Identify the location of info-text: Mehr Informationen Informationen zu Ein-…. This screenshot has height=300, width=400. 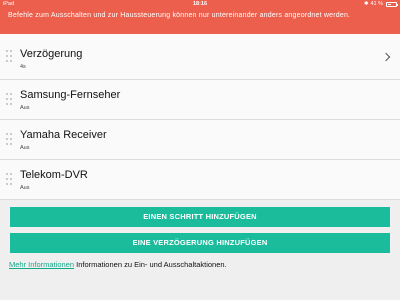
(118, 264).